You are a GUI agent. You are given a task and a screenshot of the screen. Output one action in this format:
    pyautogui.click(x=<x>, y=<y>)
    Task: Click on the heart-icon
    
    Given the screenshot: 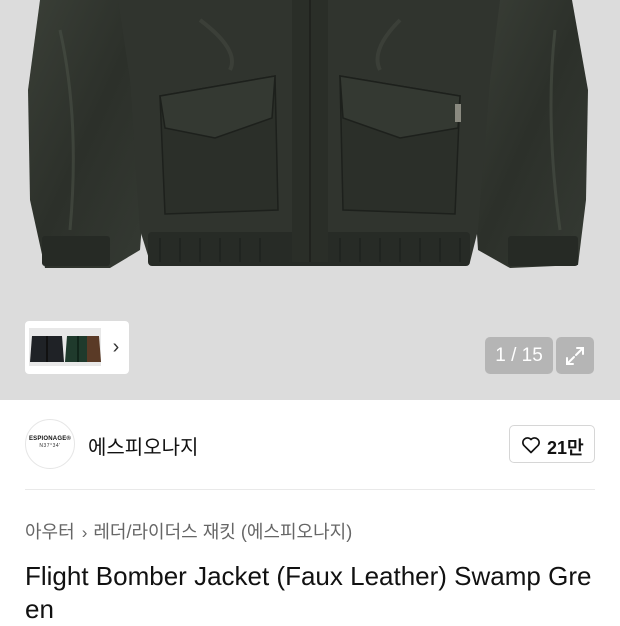 What is the action you would take?
    pyautogui.click(x=531, y=445)
    